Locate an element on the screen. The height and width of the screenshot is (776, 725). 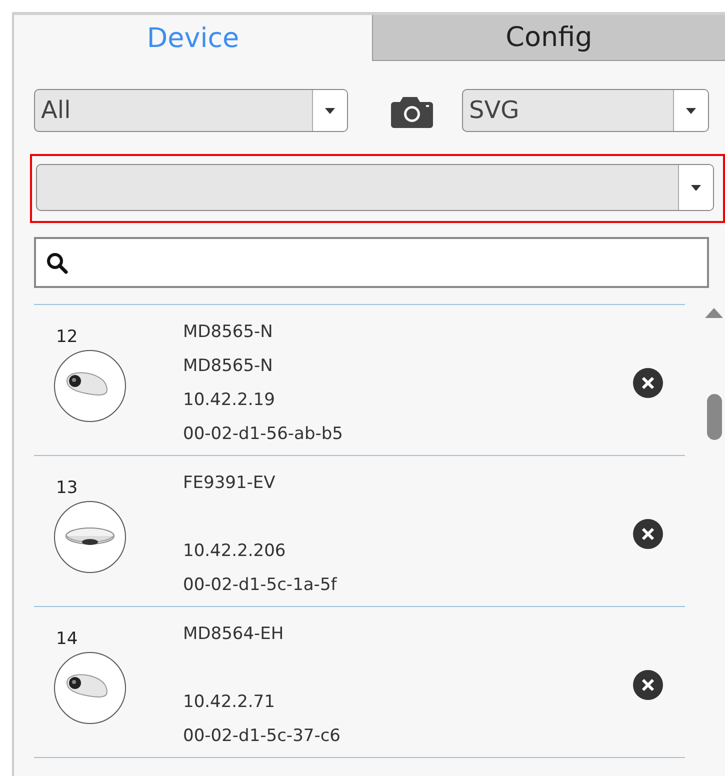
filter-dropdown: All is located at coordinates (191, 110).